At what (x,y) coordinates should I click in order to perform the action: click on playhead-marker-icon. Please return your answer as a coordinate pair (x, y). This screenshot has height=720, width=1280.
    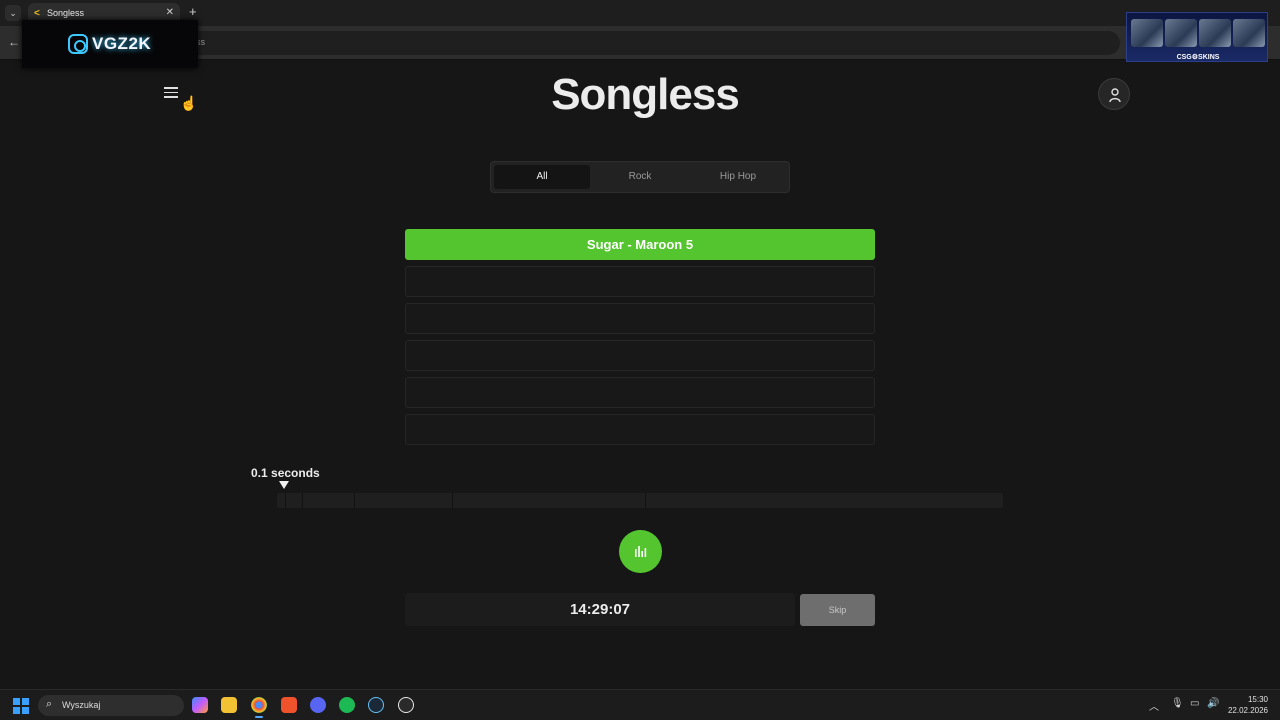
    Looking at the image, I should click on (284, 485).